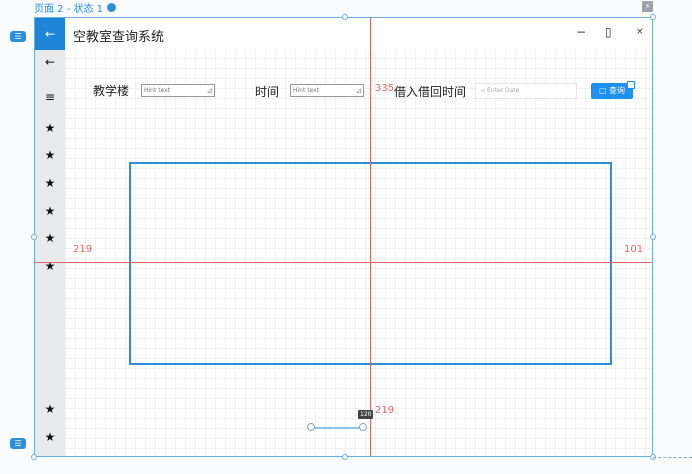  What do you see at coordinates (647, 6) in the screenshot?
I see `lightning-icon: ⚡` at bounding box center [647, 6].